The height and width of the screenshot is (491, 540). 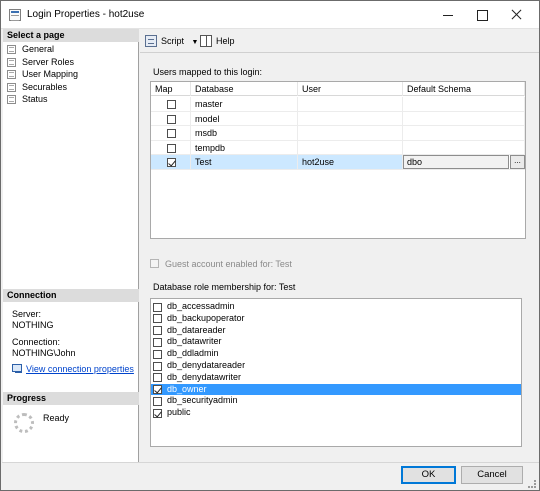 What do you see at coordinates (428, 475) in the screenshot?
I see `ok-button: OK` at bounding box center [428, 475].